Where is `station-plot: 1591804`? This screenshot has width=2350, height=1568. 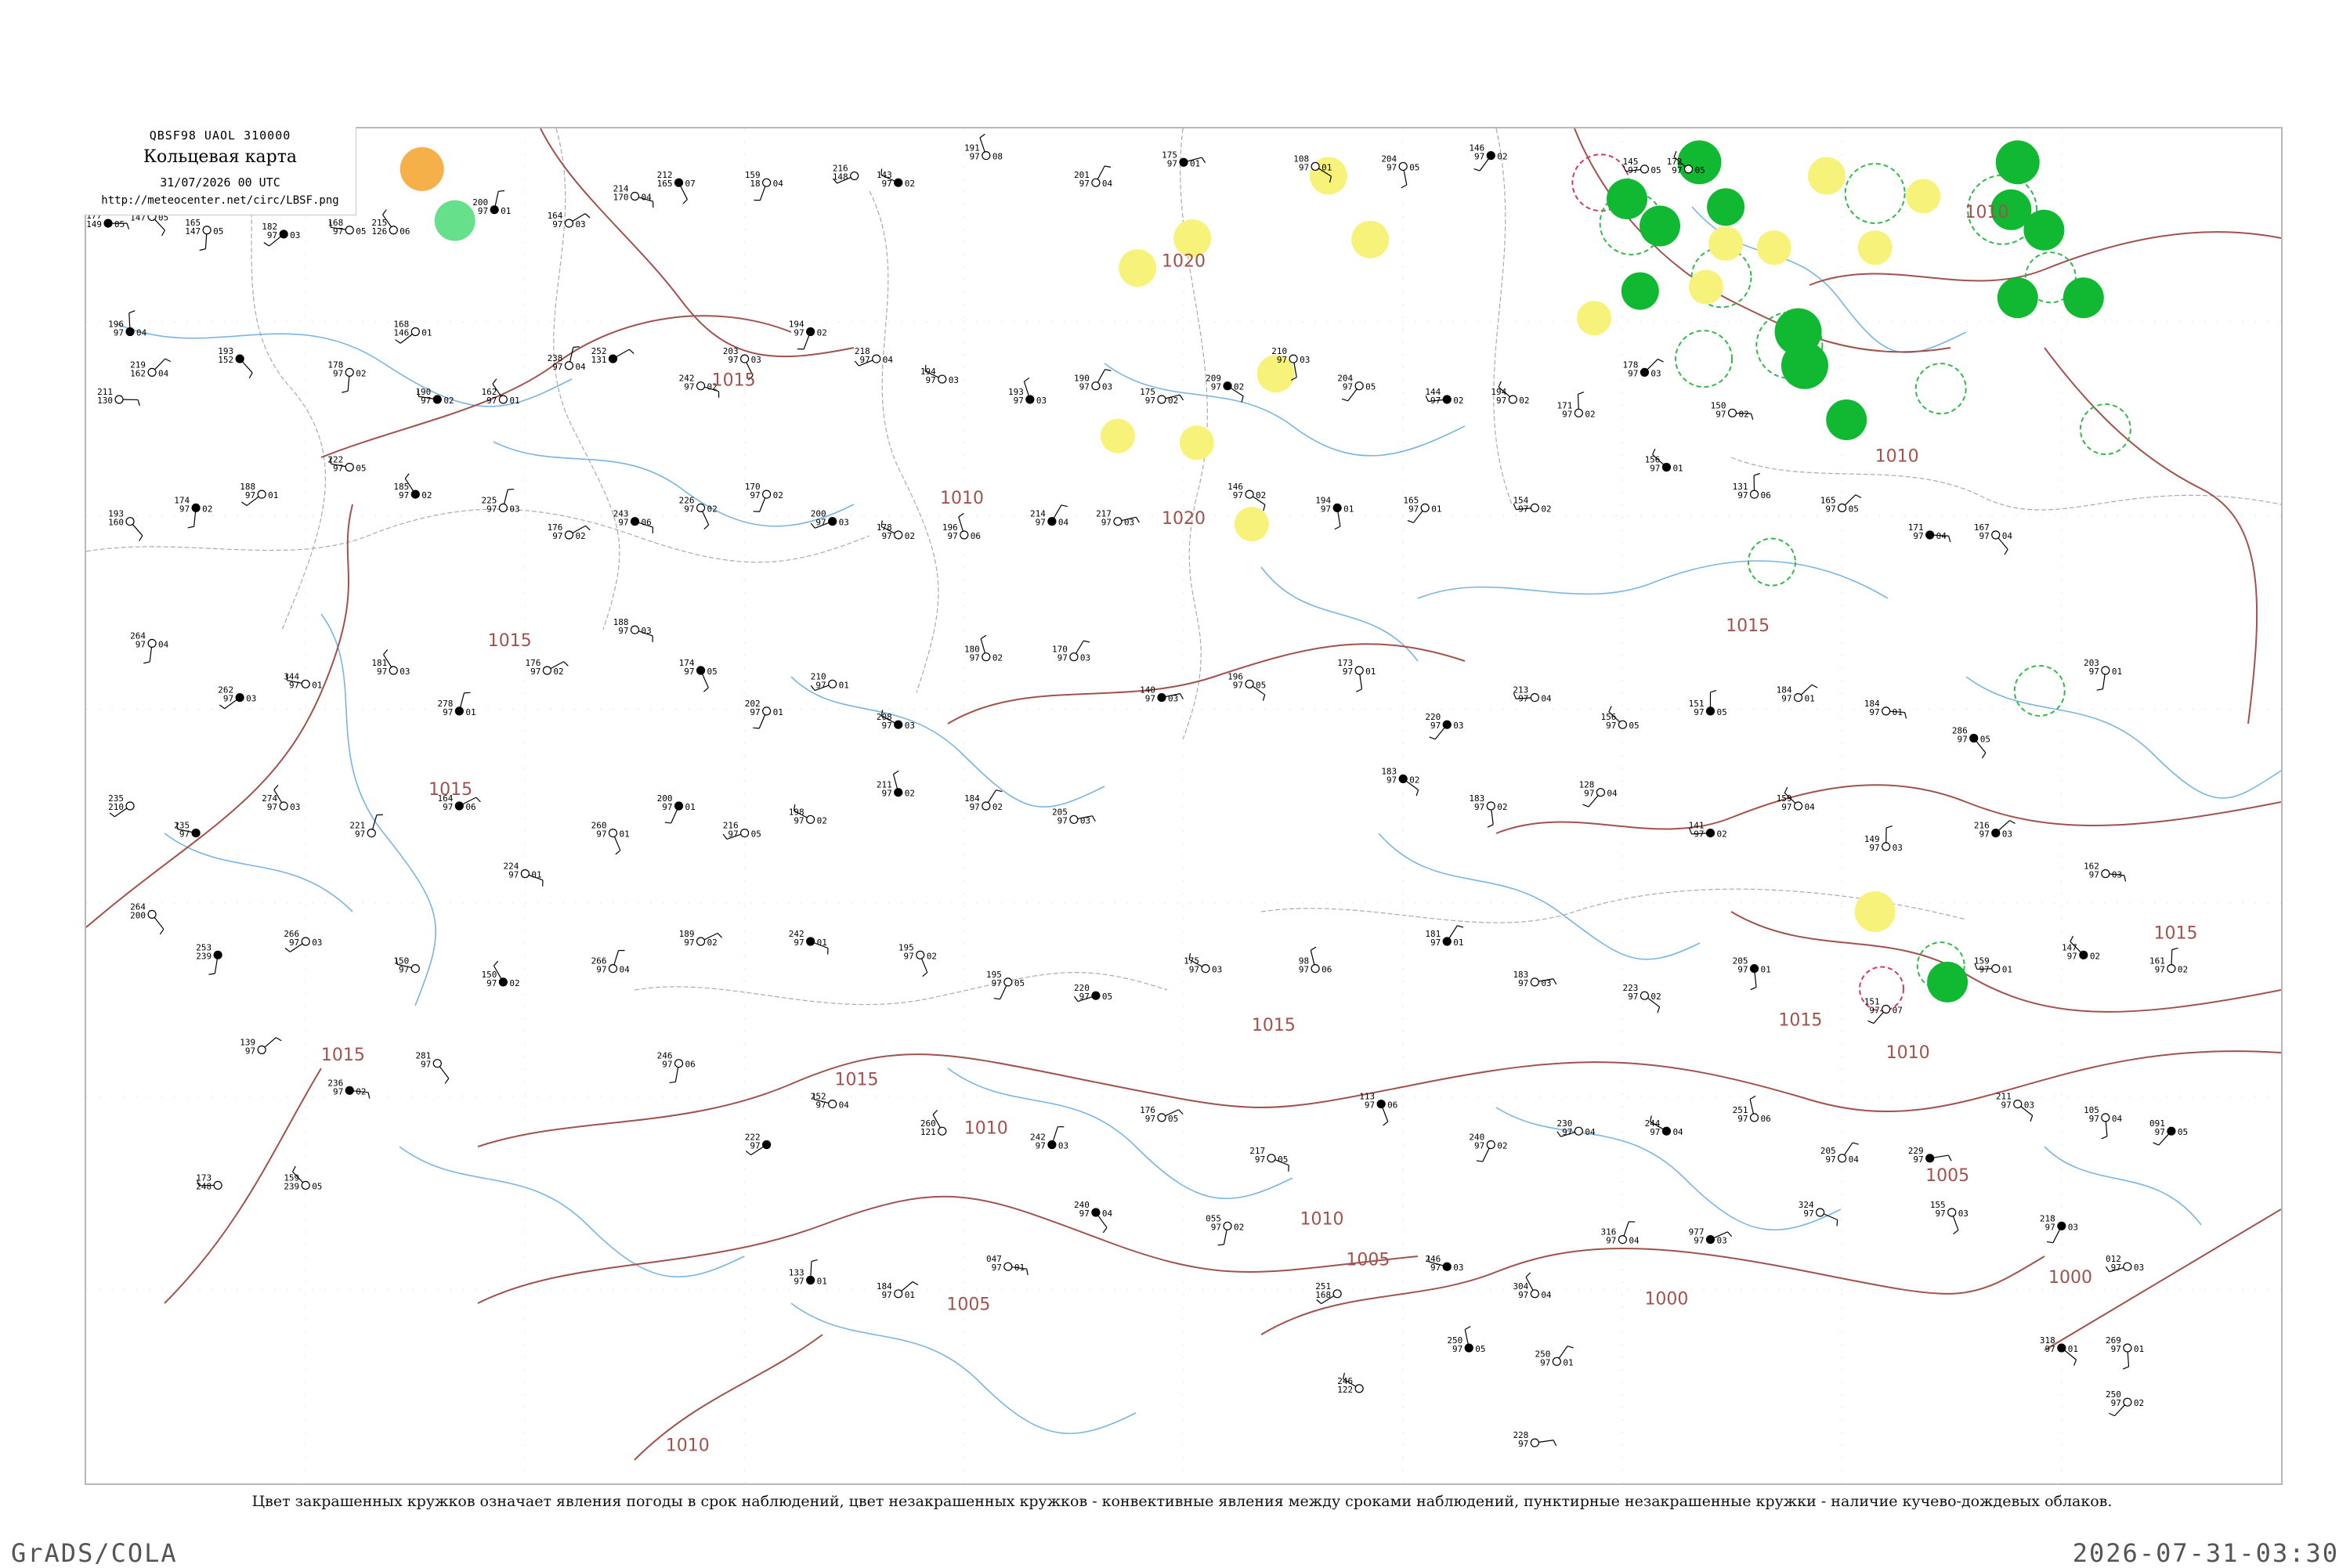
station-plot: 1591804 is located at coordinates (764, 185).